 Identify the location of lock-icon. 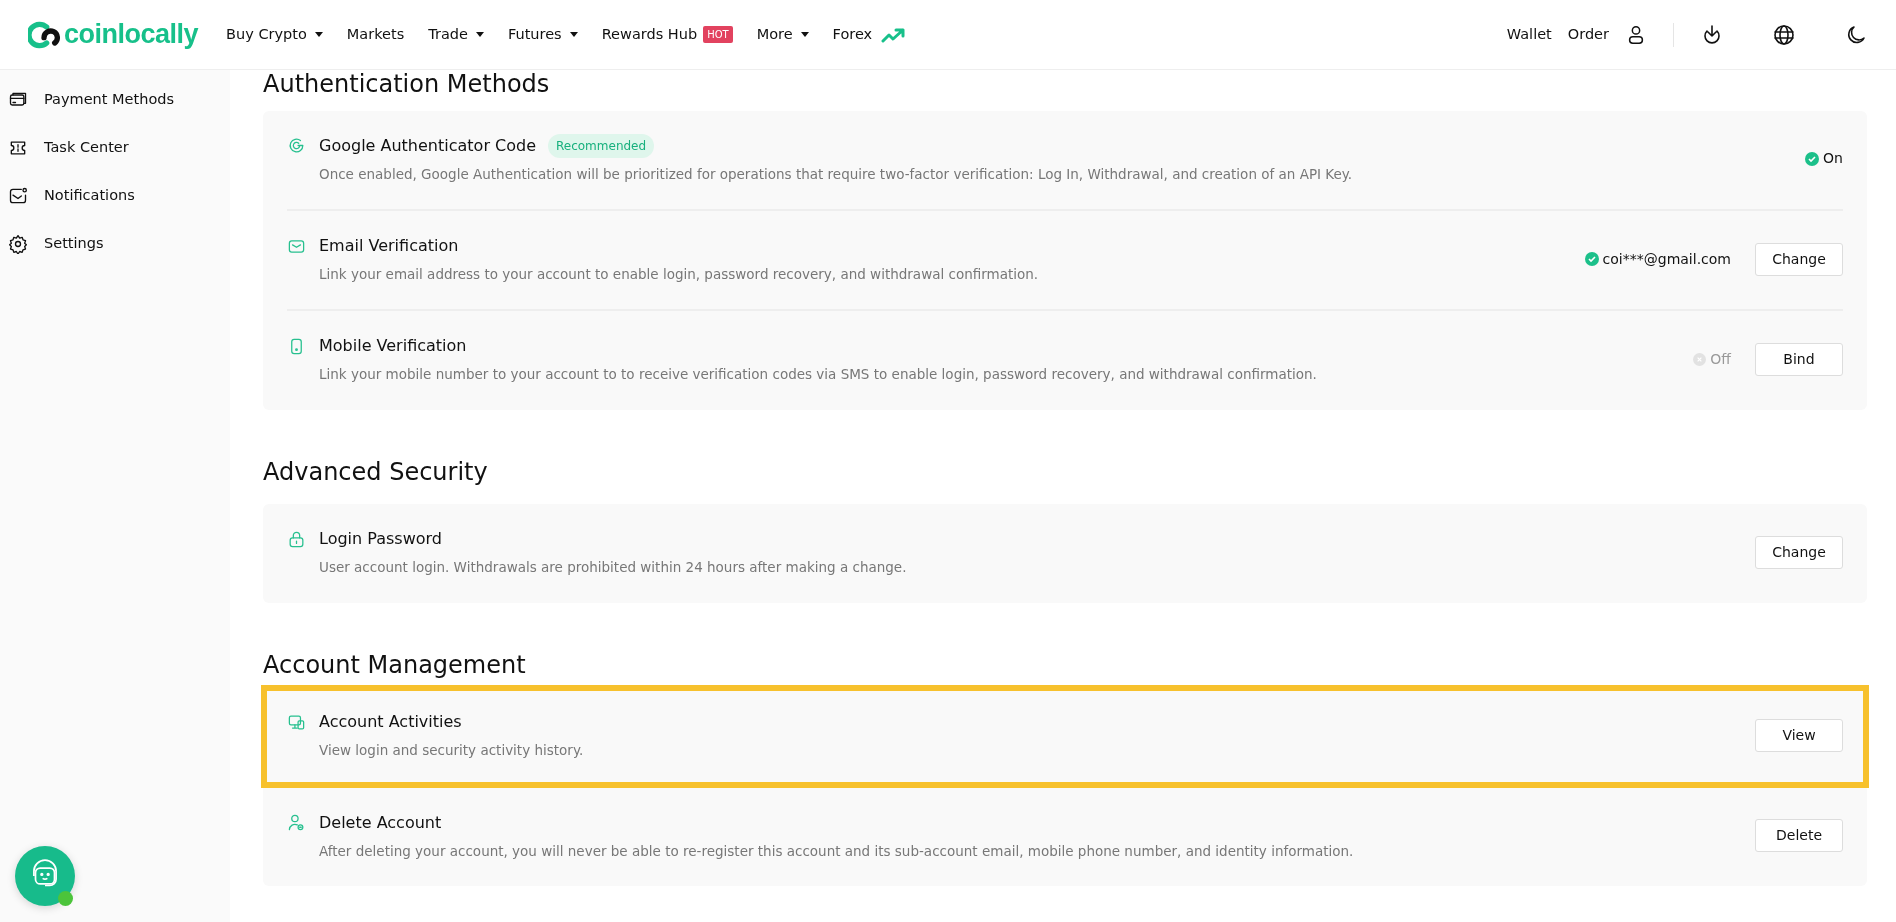
(296, 539).